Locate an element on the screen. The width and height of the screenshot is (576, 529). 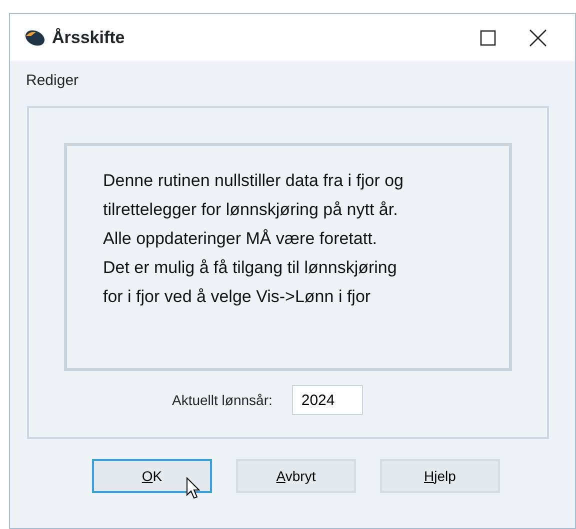
dialog-button: Avbryt is located at coordinates (296, 476).